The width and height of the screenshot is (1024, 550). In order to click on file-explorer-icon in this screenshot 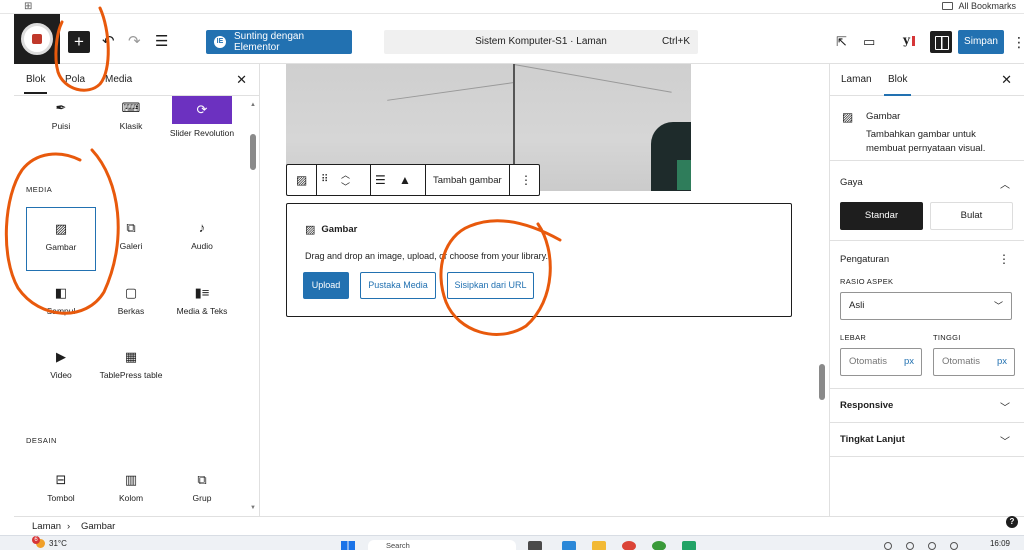, I will do `click(599, 545)`.